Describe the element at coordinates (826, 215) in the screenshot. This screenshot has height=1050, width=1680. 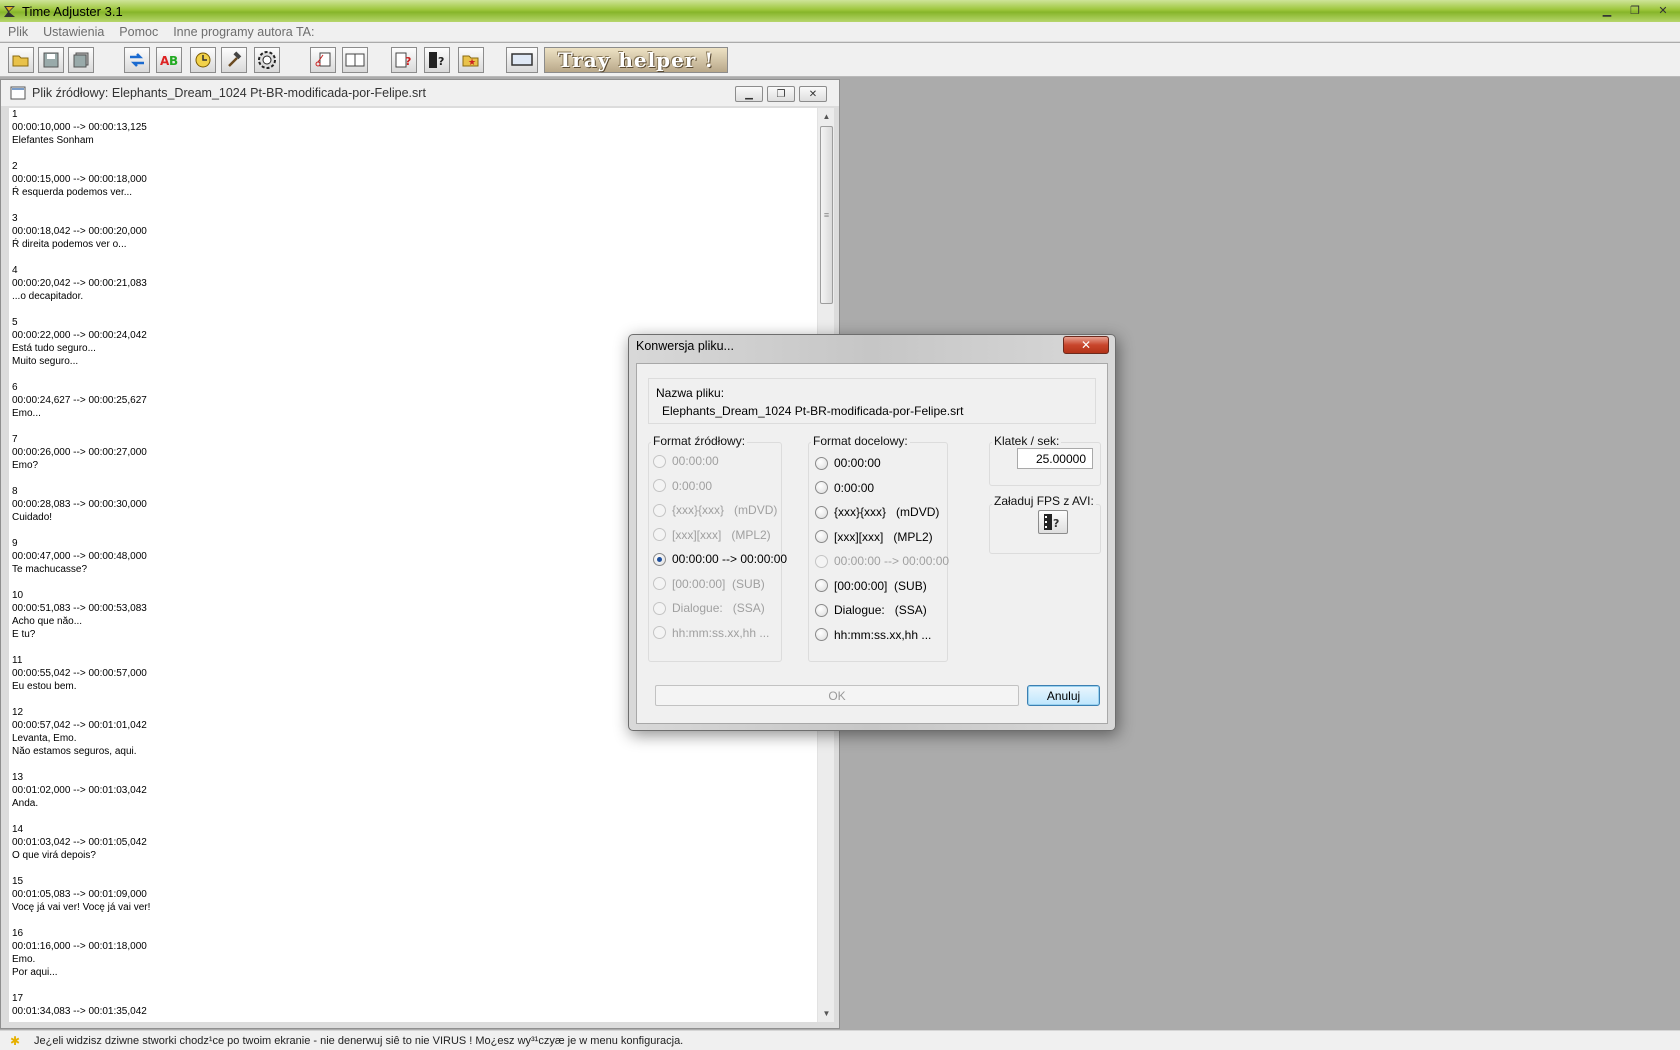
I see `scroll-thumb: ≡` at that location.